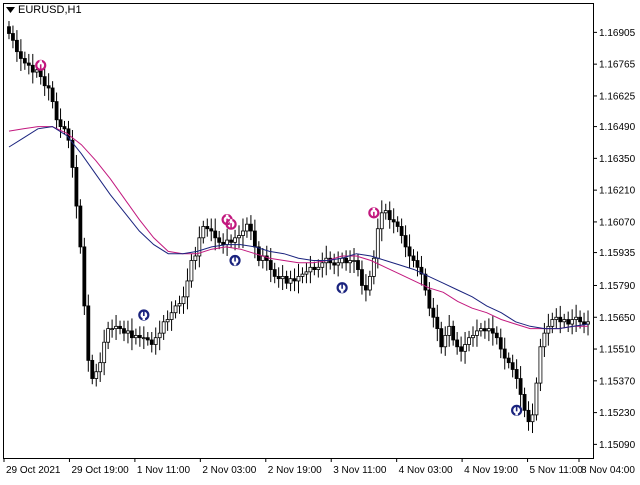  I want to click on price-tick-label: 1.15510, so click(617, 350).